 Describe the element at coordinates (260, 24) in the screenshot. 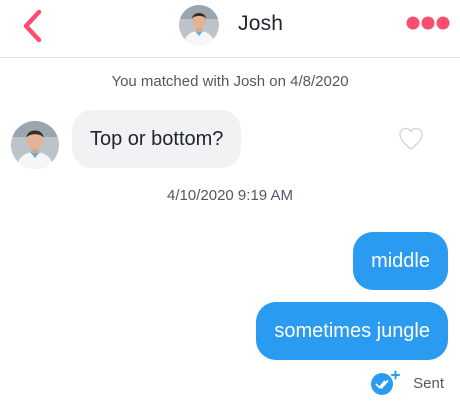

I see `contact-name: Josh` at that location.